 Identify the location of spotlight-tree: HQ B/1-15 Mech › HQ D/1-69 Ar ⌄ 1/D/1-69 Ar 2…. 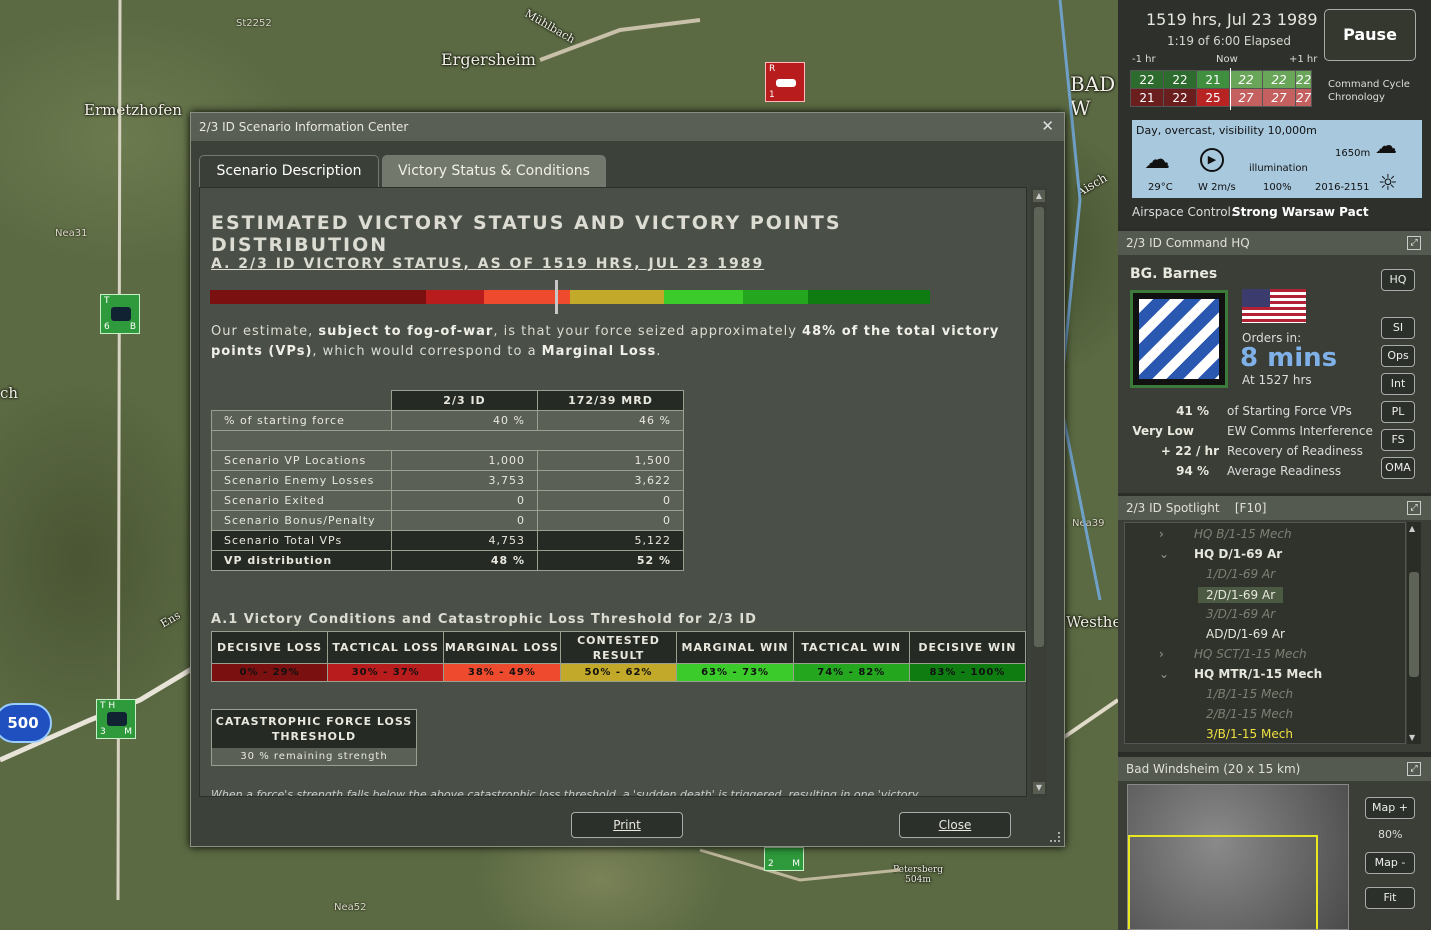
(1265, 633).